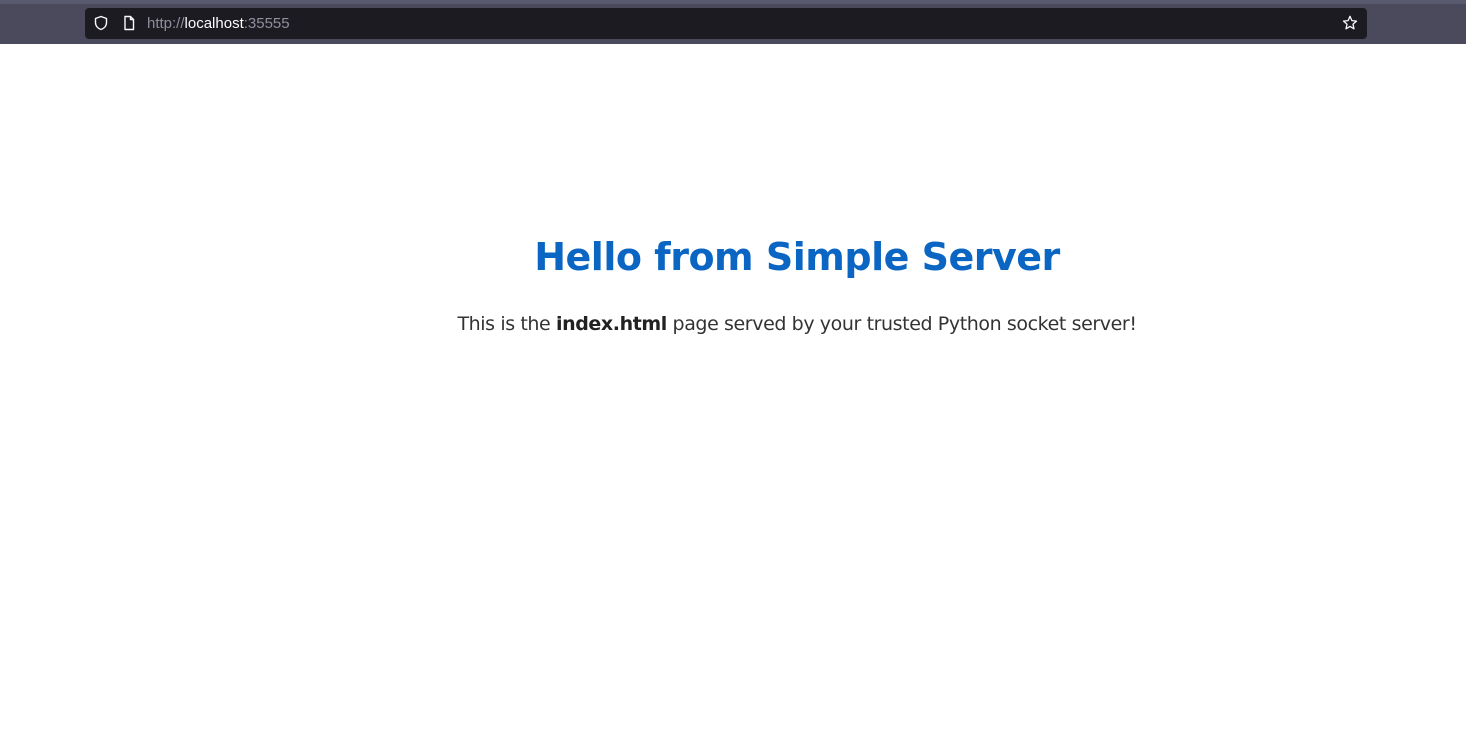 The height and width of the screenshot is (733, 1466). Describe the element at coordinates (506, 324) in the screenshot. I see `paragraph-text-before: This is the` at that location.